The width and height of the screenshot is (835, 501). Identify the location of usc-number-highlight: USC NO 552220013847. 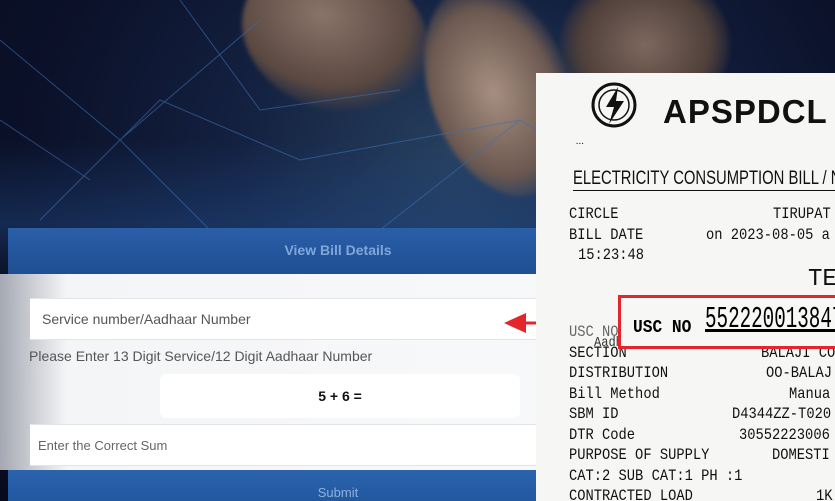
(726, 322).